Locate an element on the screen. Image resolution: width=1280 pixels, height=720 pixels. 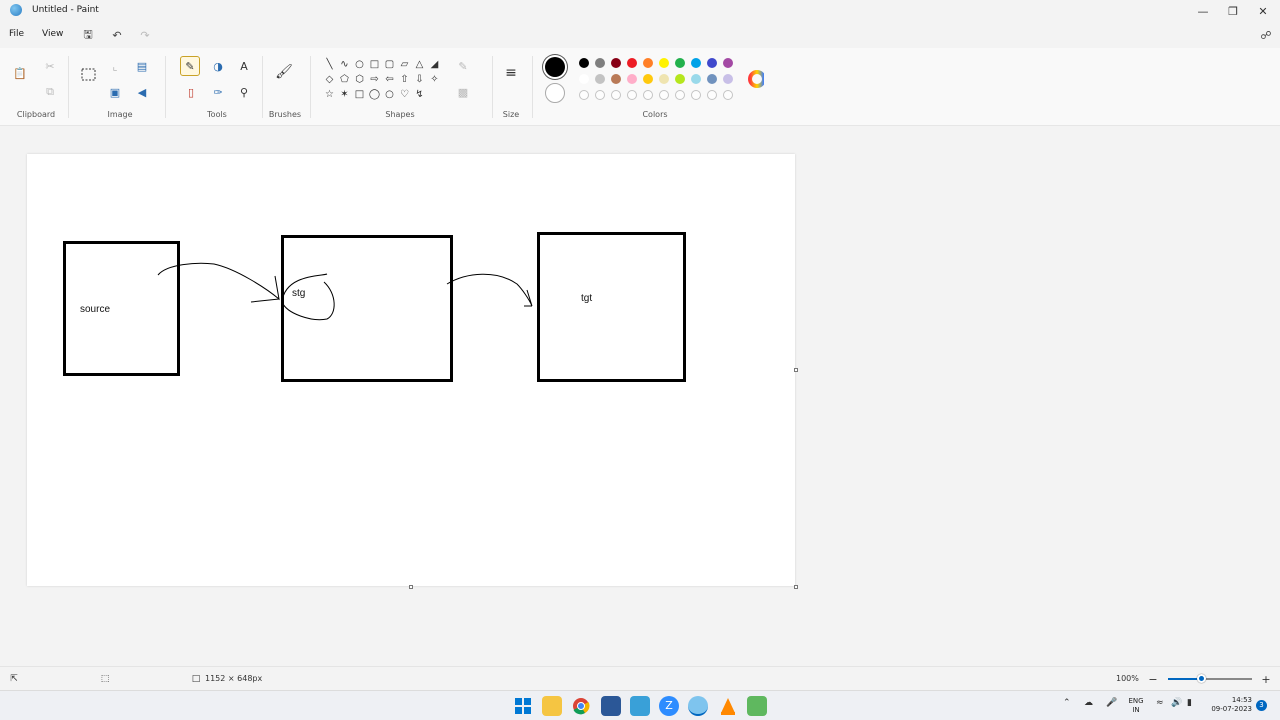
right-triangle-shape-icon: ◢ is located at coordinates (434, 64).